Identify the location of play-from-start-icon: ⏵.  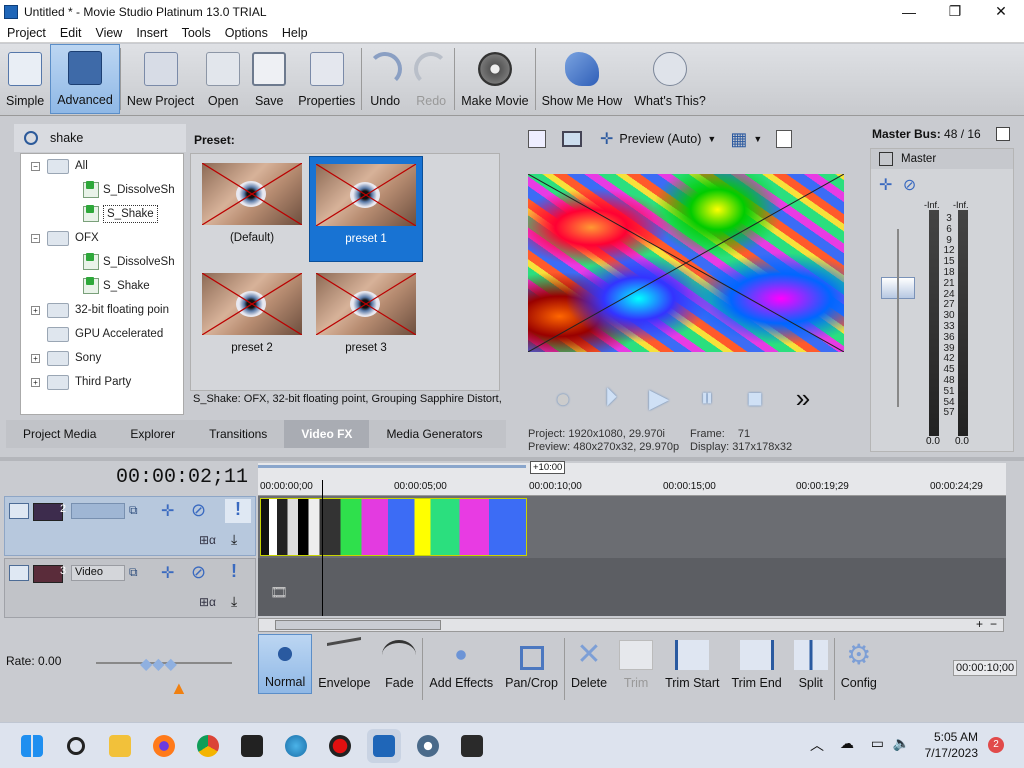
(611, 397).